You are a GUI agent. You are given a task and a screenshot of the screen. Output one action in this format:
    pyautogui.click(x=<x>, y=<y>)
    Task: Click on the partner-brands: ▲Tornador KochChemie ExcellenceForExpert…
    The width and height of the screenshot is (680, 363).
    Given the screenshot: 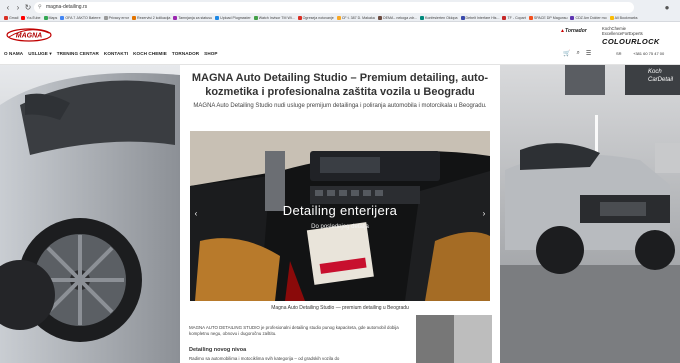 What is the action you would take?
    pyautogui.click(x=620, y=36)
    